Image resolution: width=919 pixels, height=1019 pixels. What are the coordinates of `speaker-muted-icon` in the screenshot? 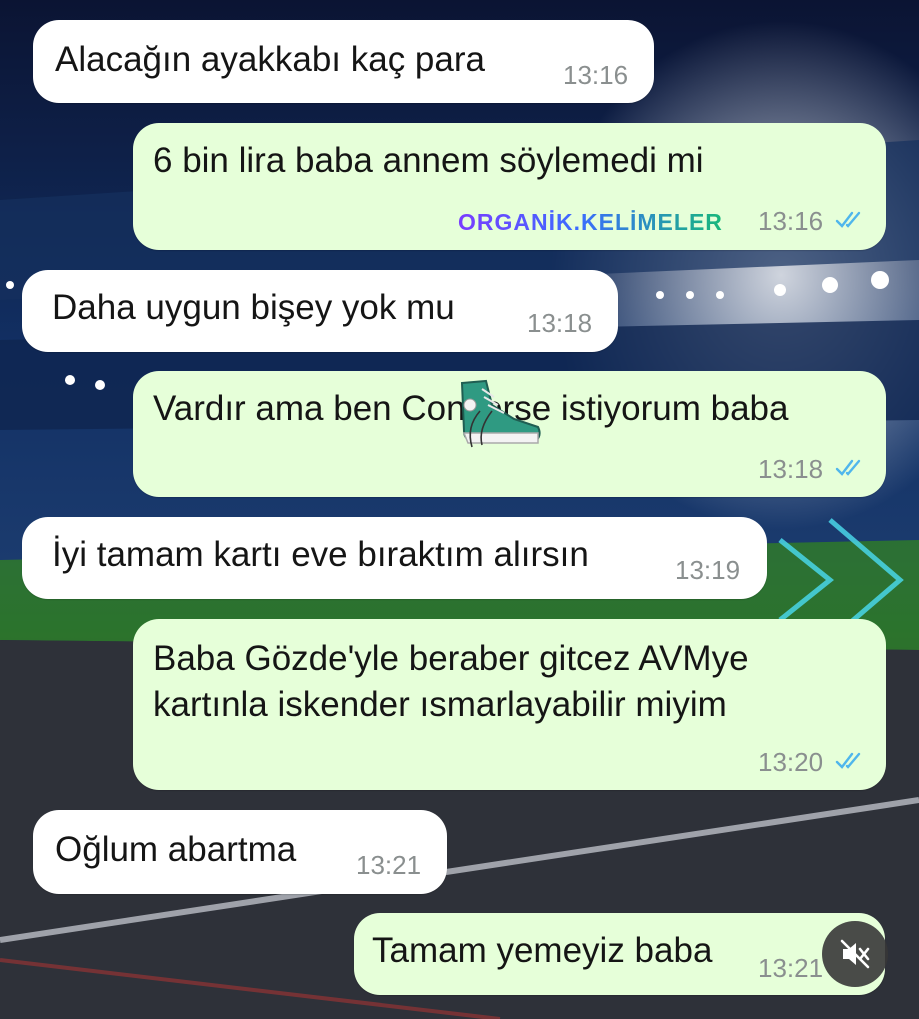 It's located at (855, 954).